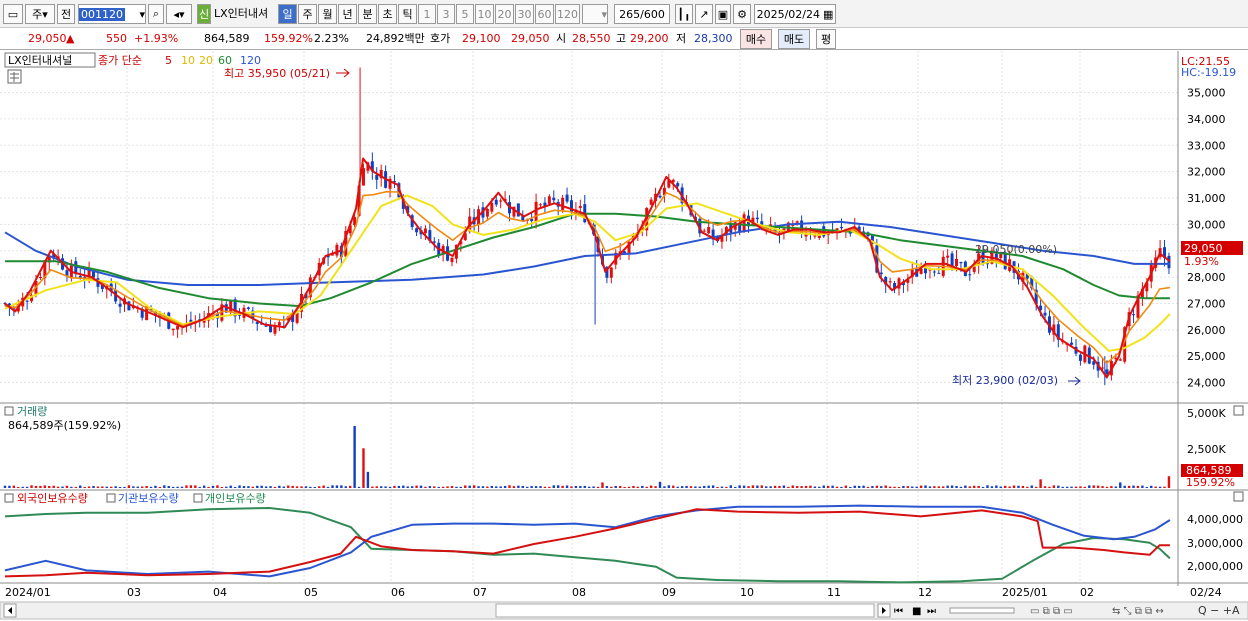 This screenshot has height=621, width=1248. Describe the element at coordinates (1238, 410) in the screenshot. I see `volume-panel-close-icon` at that location.